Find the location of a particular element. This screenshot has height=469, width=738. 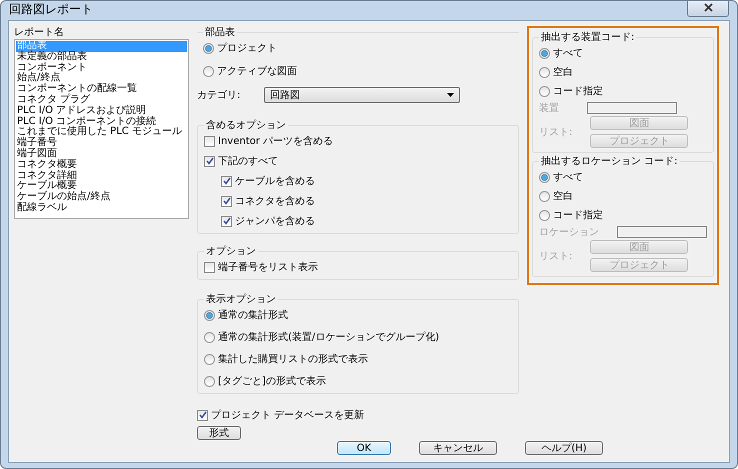

list-item: 配線ラベル is located at coordinates (101, 208).